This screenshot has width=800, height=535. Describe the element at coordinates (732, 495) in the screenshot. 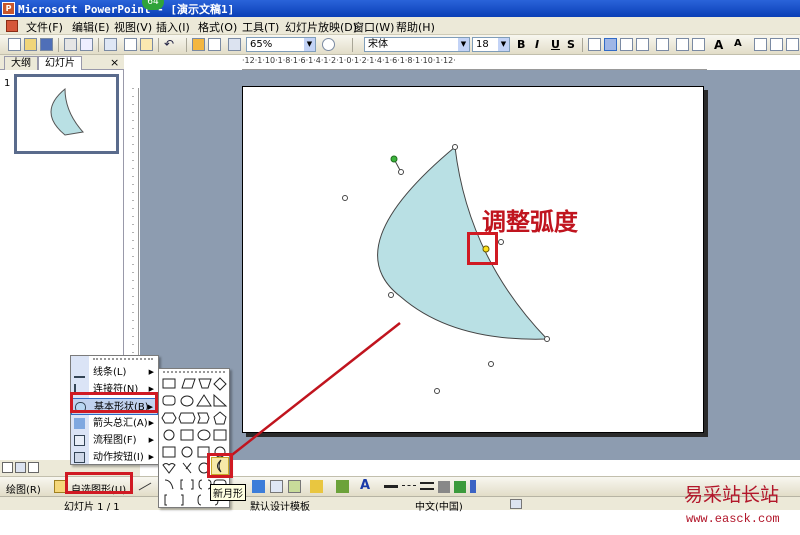

I see `watermark-site-name: 易采站长站` at that location.